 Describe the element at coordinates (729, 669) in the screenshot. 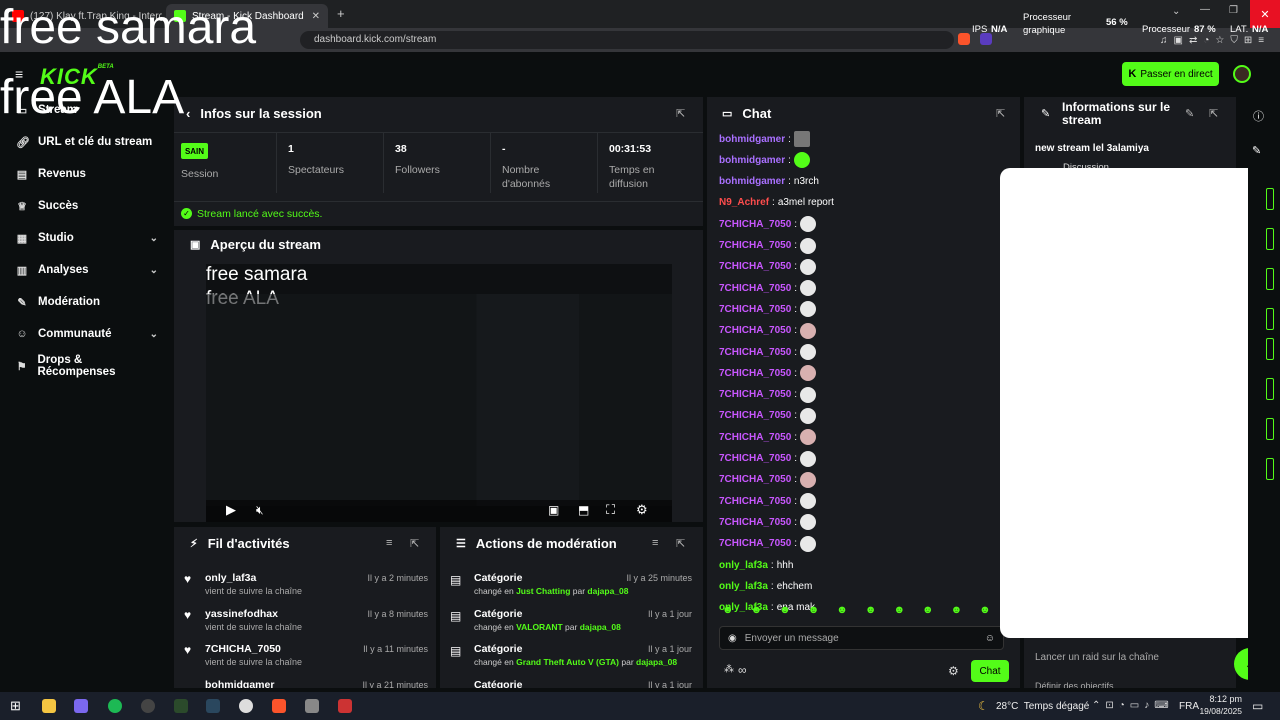

I see `users-icon: ⁂` at that location.